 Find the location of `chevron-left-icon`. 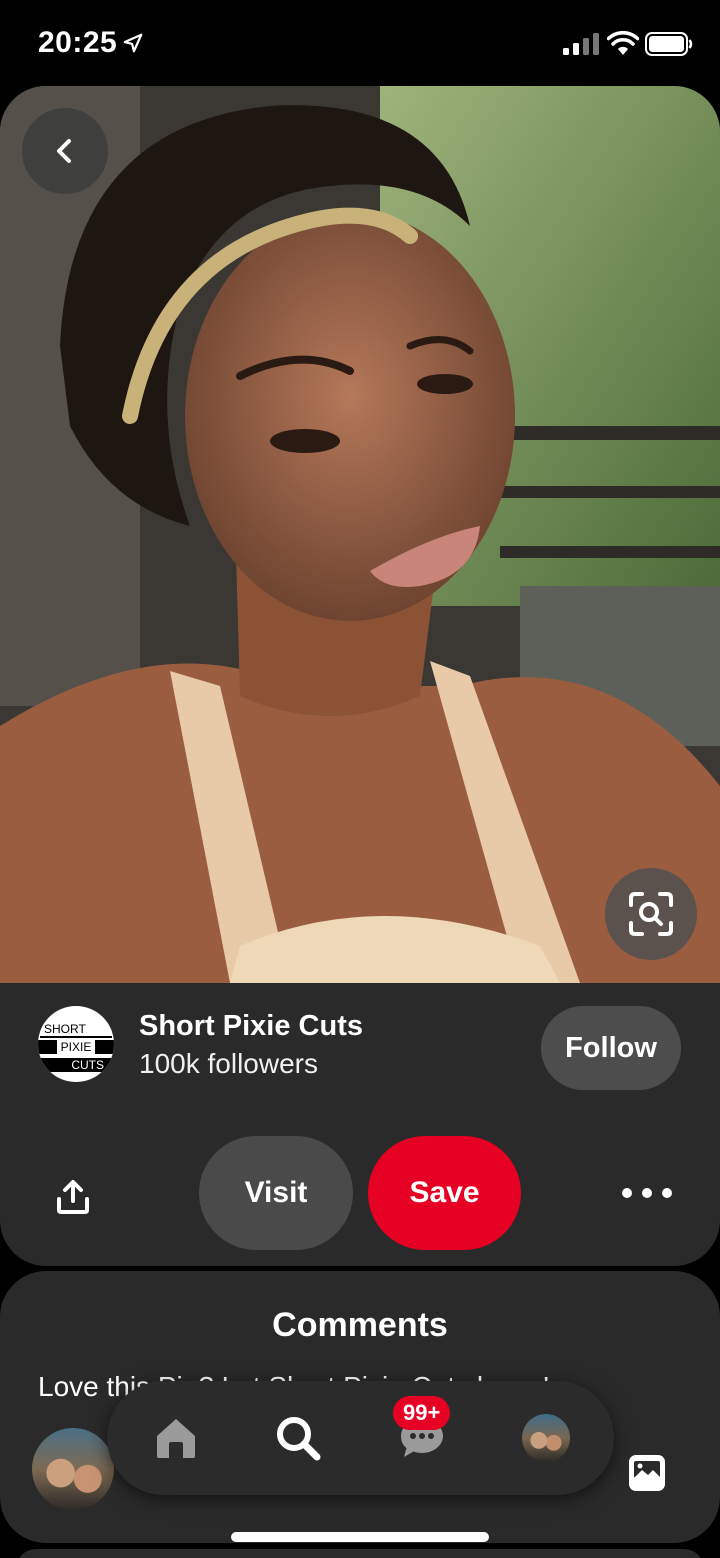

chevron-left-icon is located at coordinates (64, 151).